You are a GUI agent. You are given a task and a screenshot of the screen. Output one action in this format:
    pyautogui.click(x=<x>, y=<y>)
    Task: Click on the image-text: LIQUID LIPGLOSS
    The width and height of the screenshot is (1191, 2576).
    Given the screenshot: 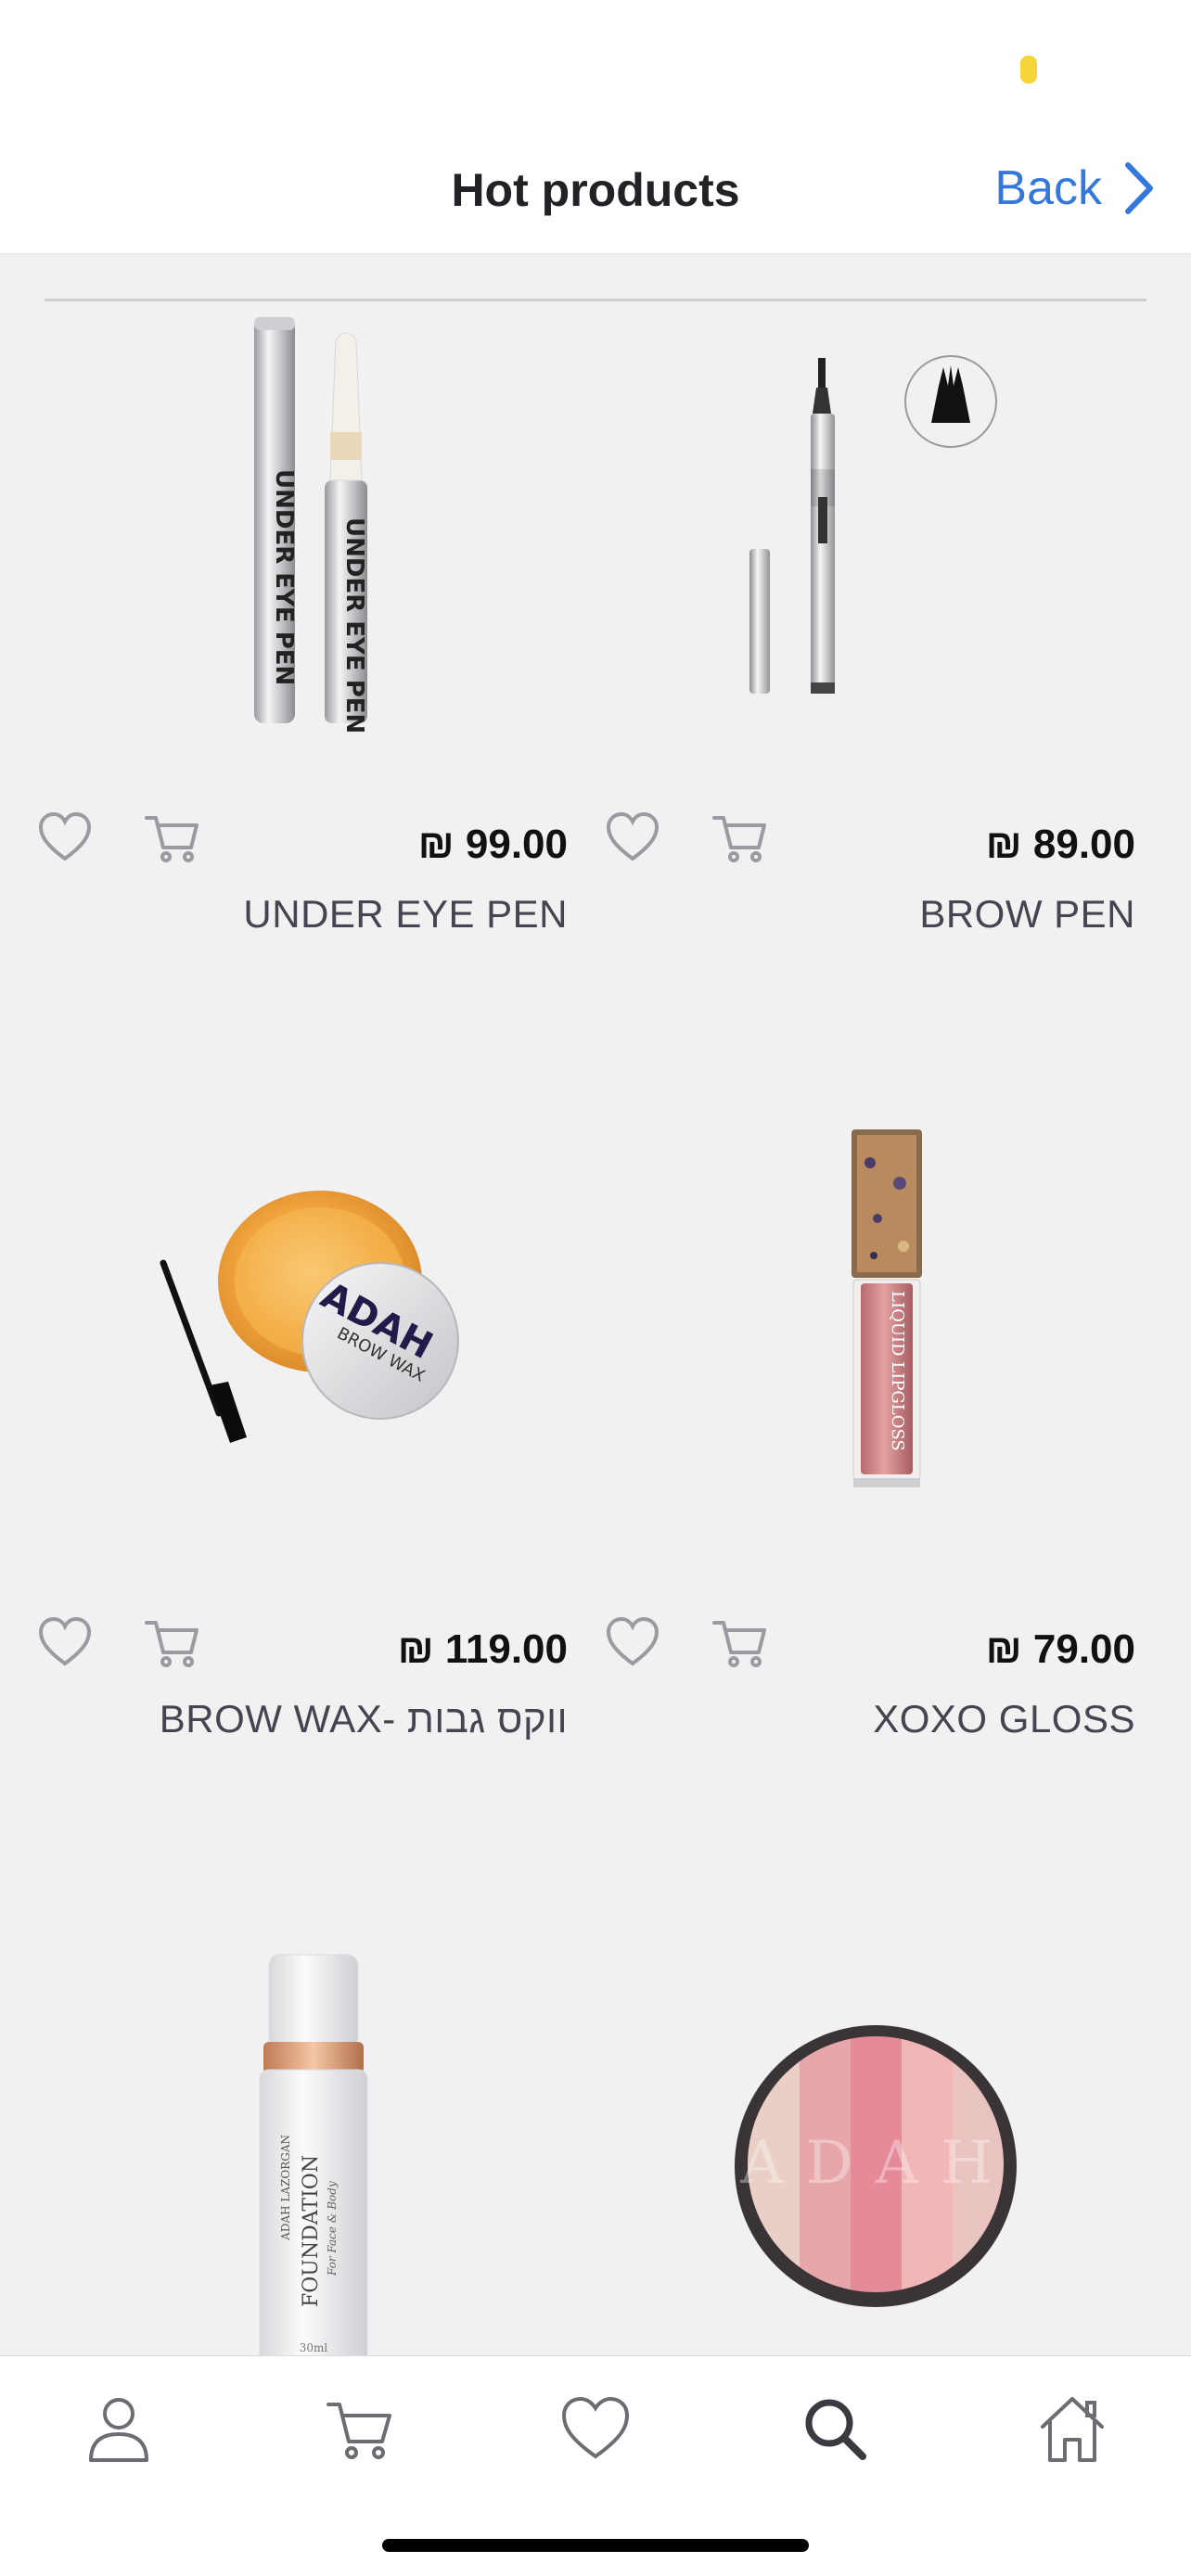 What is the action you would take?
    pyautogui.click(x=897, y=1371)
    